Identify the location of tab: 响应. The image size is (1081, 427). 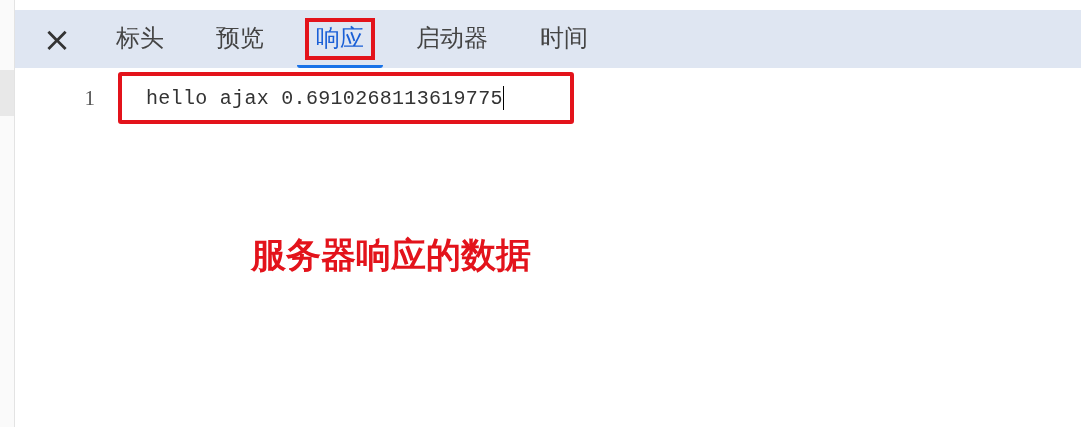
(340, 39).